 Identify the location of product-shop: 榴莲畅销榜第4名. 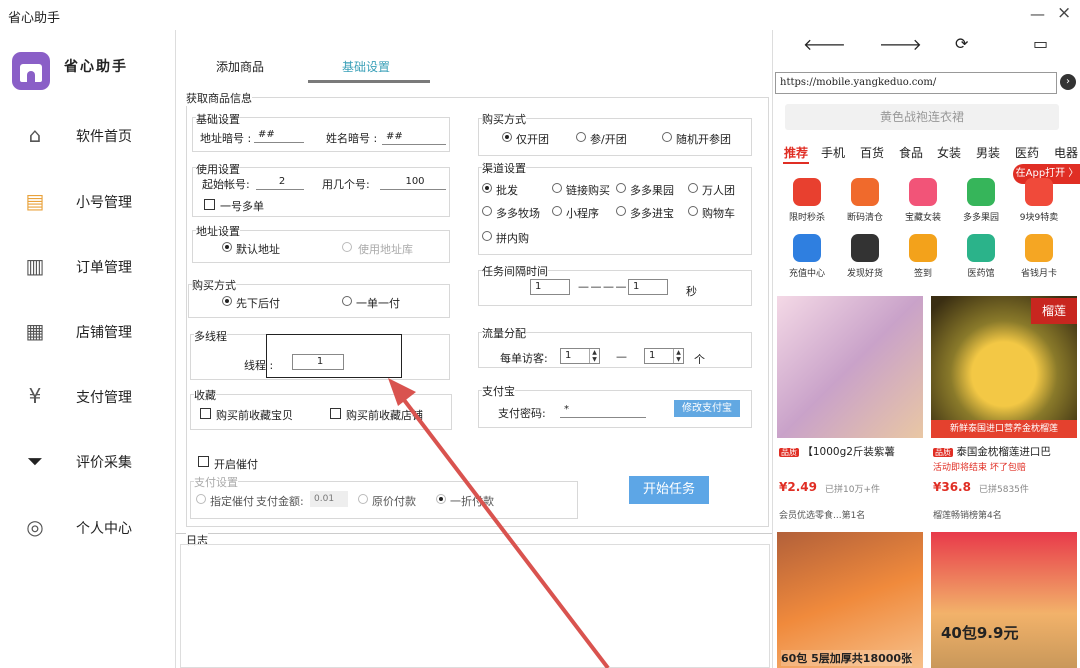
(967, 516).